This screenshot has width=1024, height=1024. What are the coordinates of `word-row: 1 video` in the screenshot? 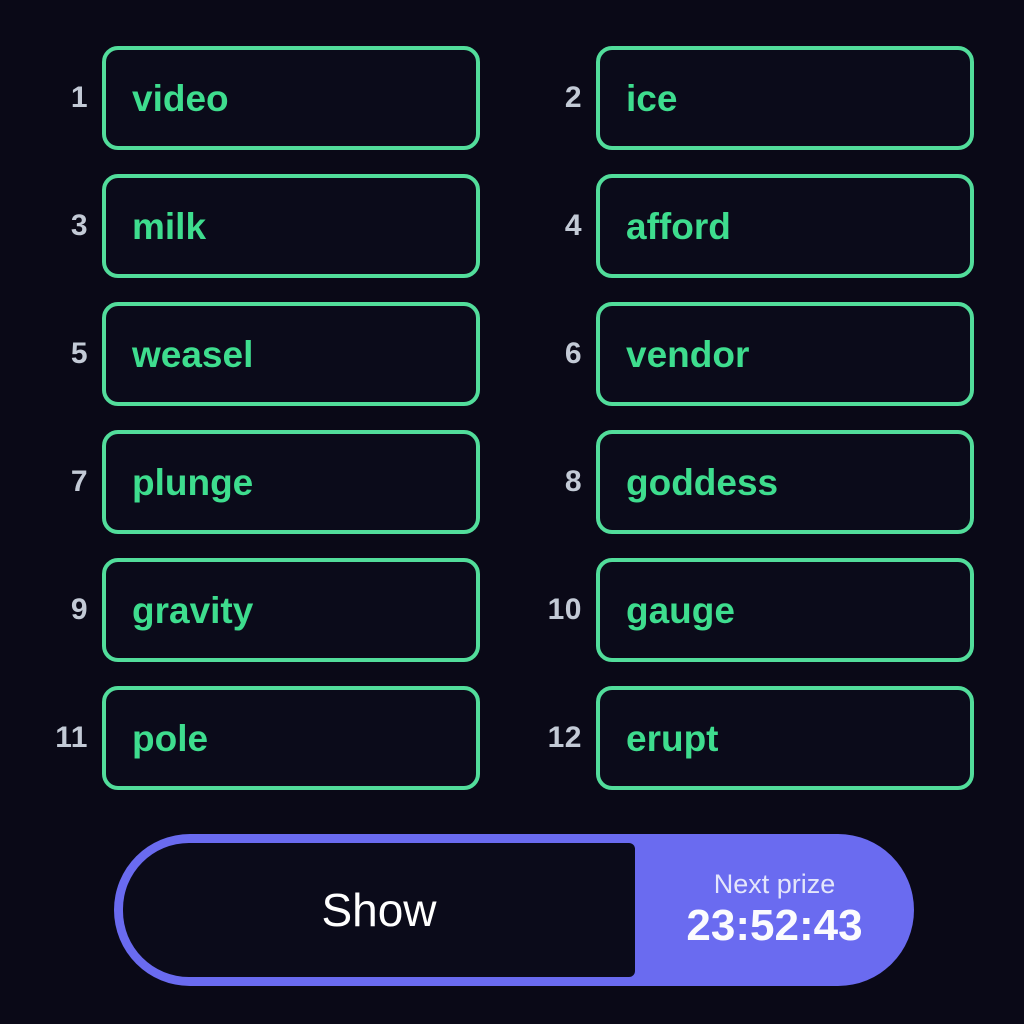 It's located at (265, 98).